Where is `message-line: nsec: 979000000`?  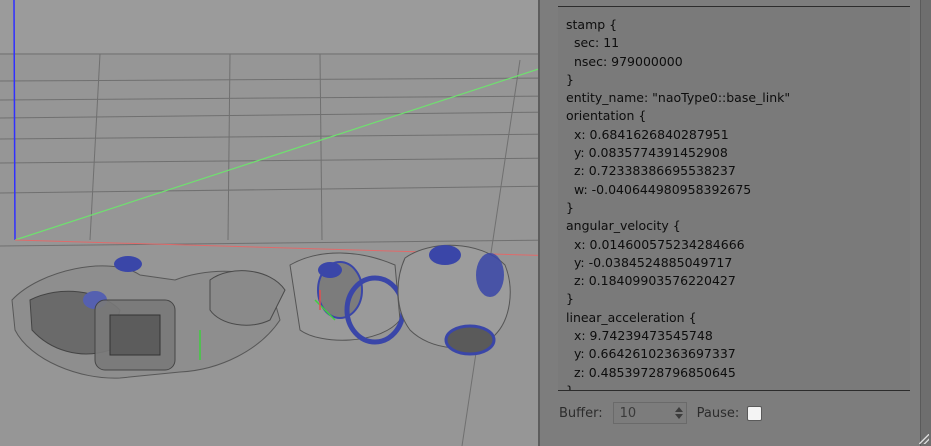
message-line: nsec: 979000000 is located at coordinates (624, 61).